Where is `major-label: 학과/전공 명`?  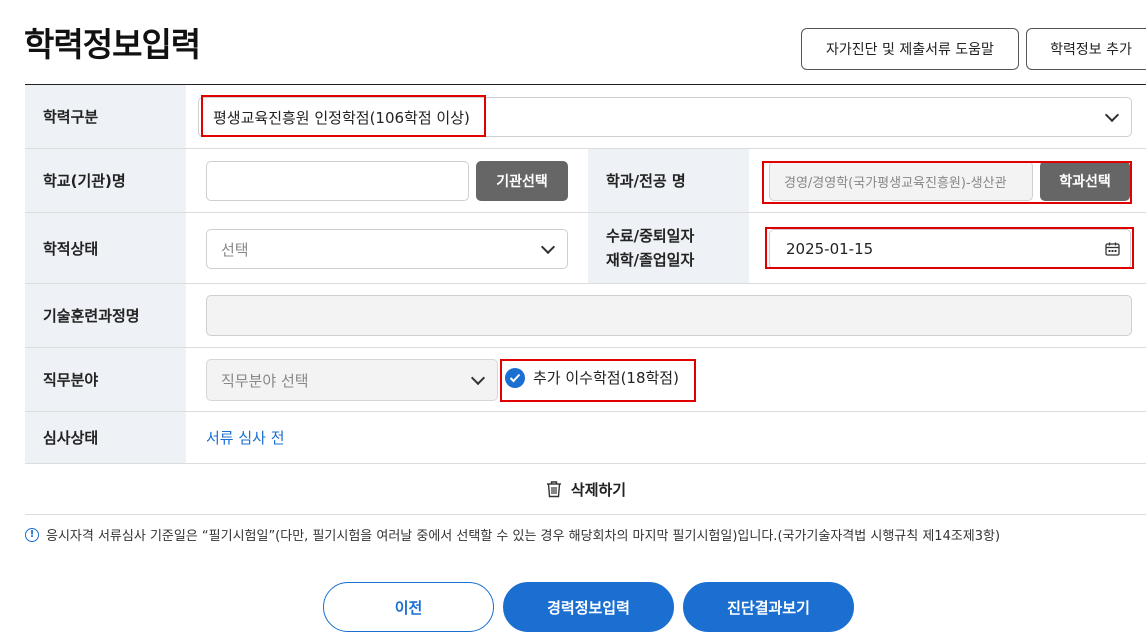 major-label: 학과/전공 명 is located at coordinates (668, 180).